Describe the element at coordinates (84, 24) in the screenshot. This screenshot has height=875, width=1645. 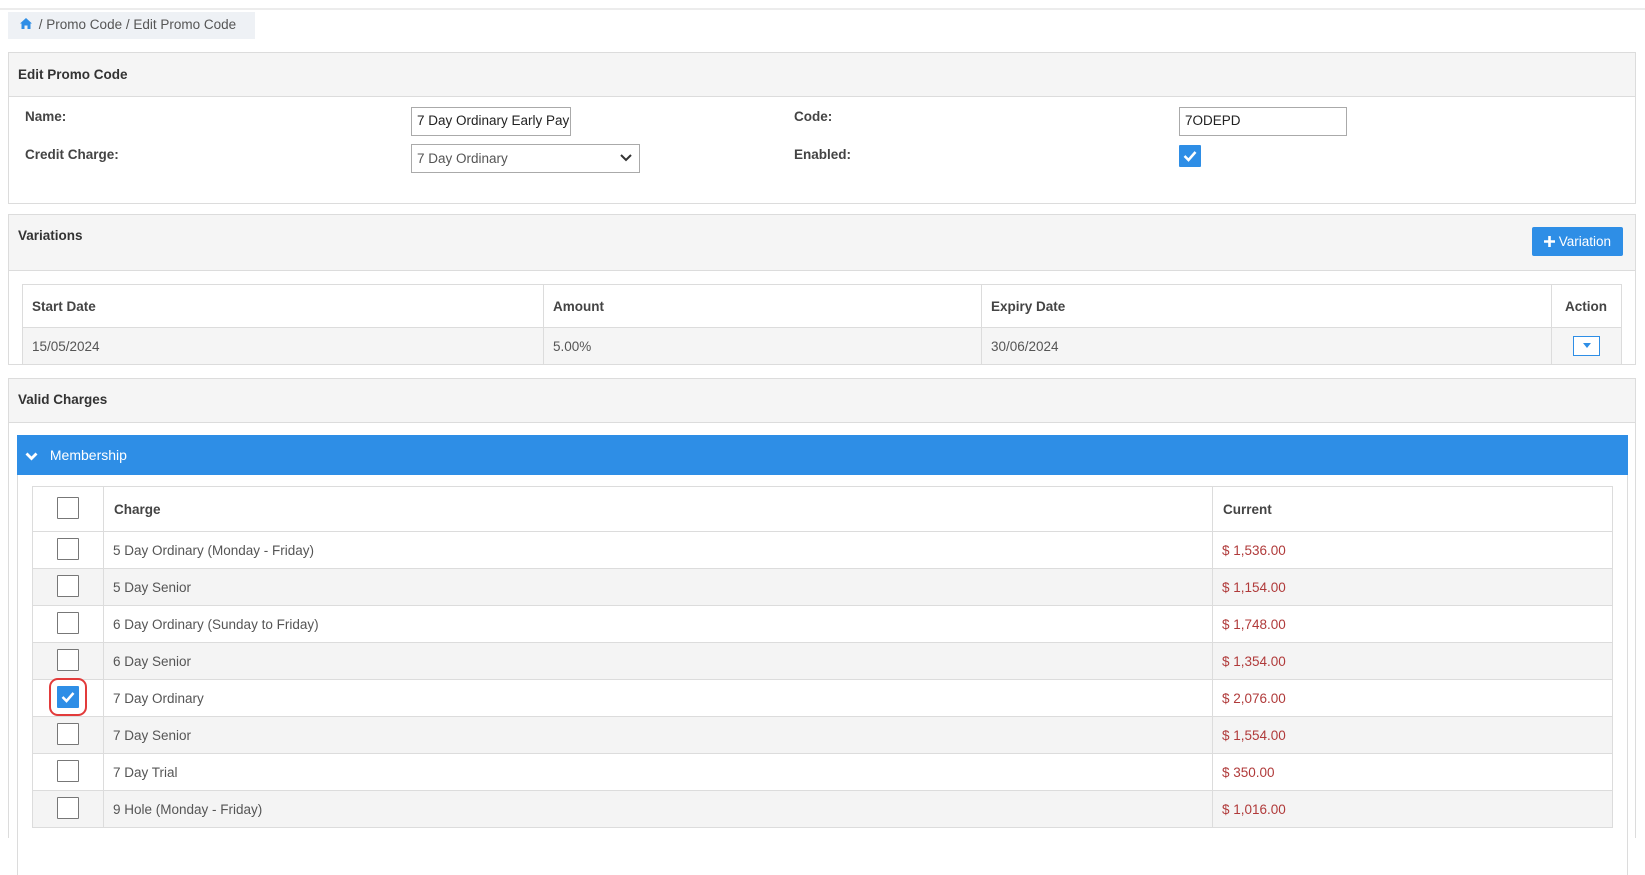
I see `breadcrumb-promo-code: Promo Code` at that location.